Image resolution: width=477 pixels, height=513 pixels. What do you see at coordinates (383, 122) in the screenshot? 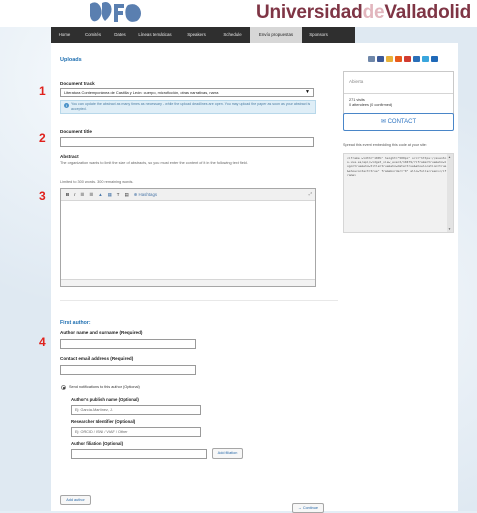
I see `mail-icon: ✉` at bounding box center [383, 122].